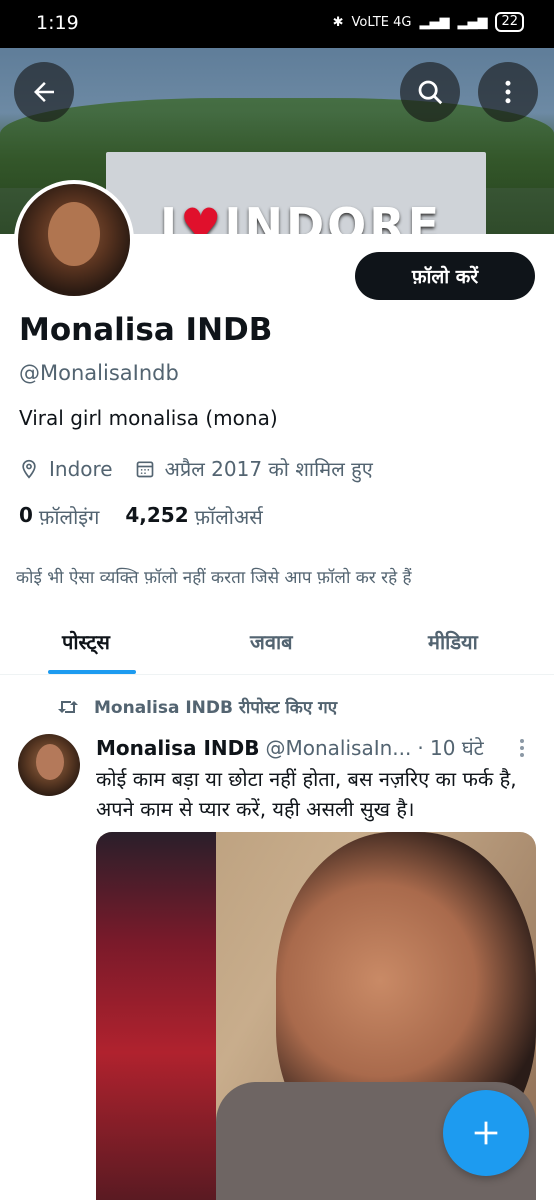 The width and height of the screenshot is (554, 1200). What do you see at coordinates (26, 516) in the screenshot?
I see `following-count: 0` at bounding box center [26, 516].